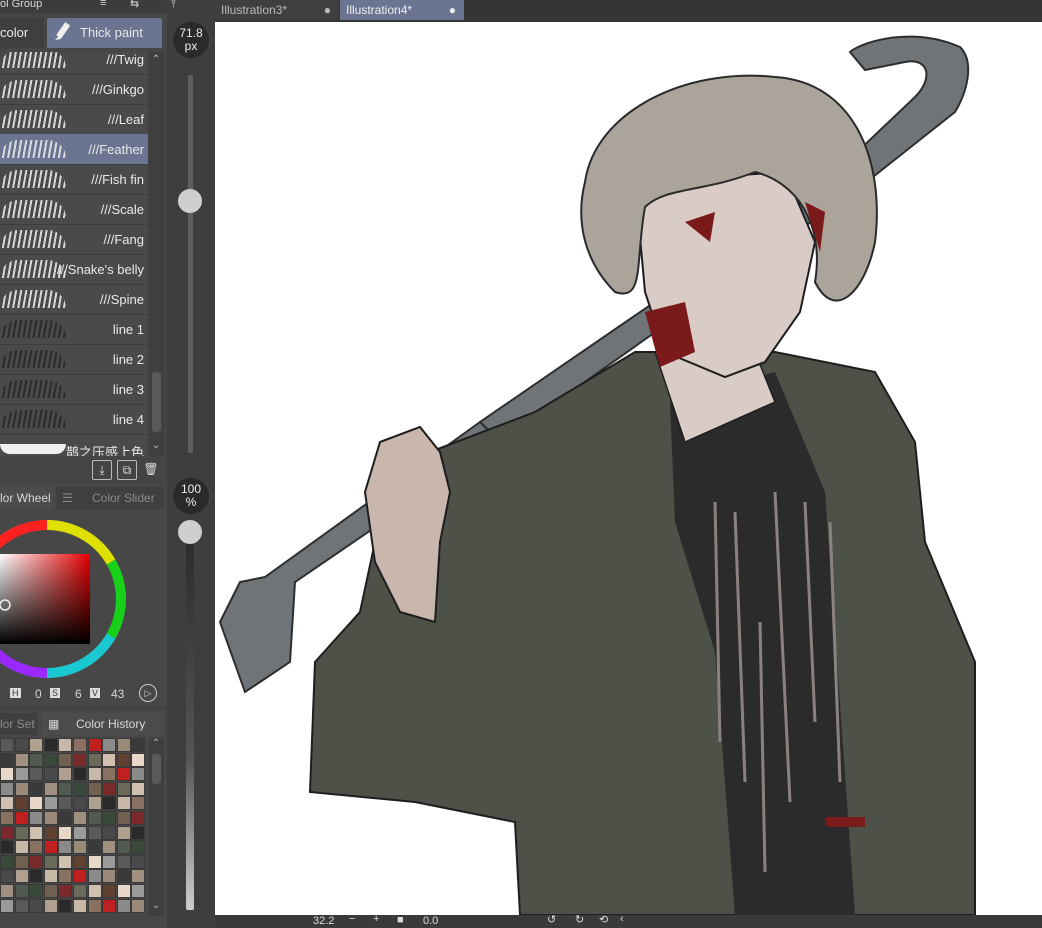  Describe the element at coordinates (277, 10) in the screenshot. I see `tab-illustration3: Illustration3* ●` at that location.